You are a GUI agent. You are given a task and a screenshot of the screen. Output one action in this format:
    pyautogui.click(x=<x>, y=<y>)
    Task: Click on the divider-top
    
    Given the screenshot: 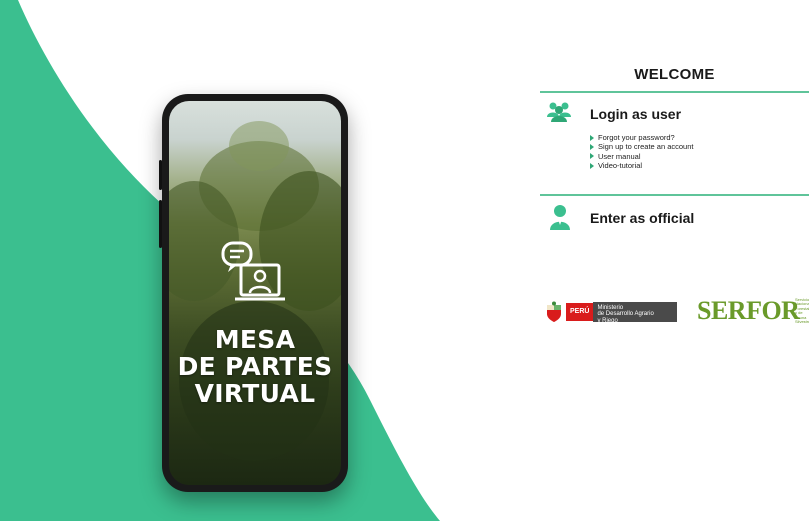 What is the action you would take?
    pyautogui.click(x=674, y=92)
    